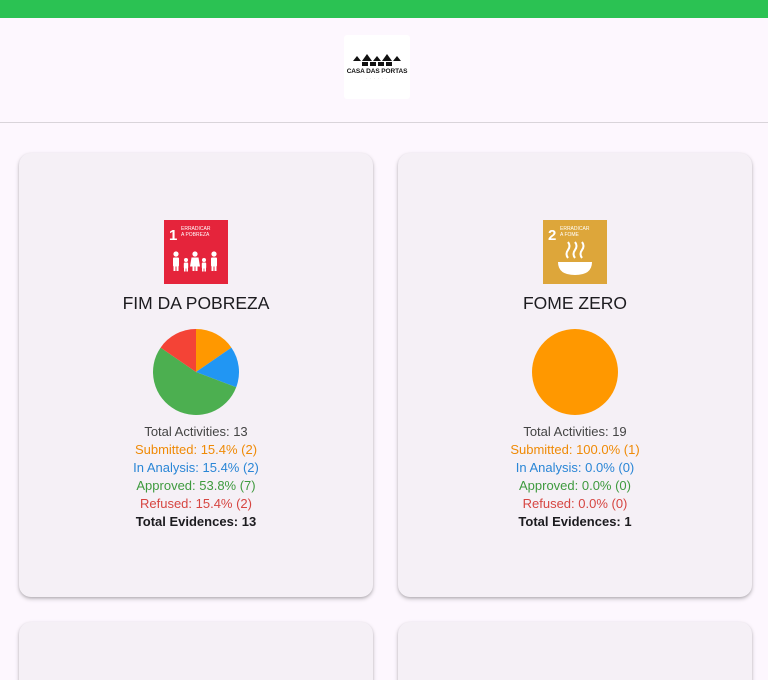  I want to click on logo-doors-graphic, so click(377, 64).